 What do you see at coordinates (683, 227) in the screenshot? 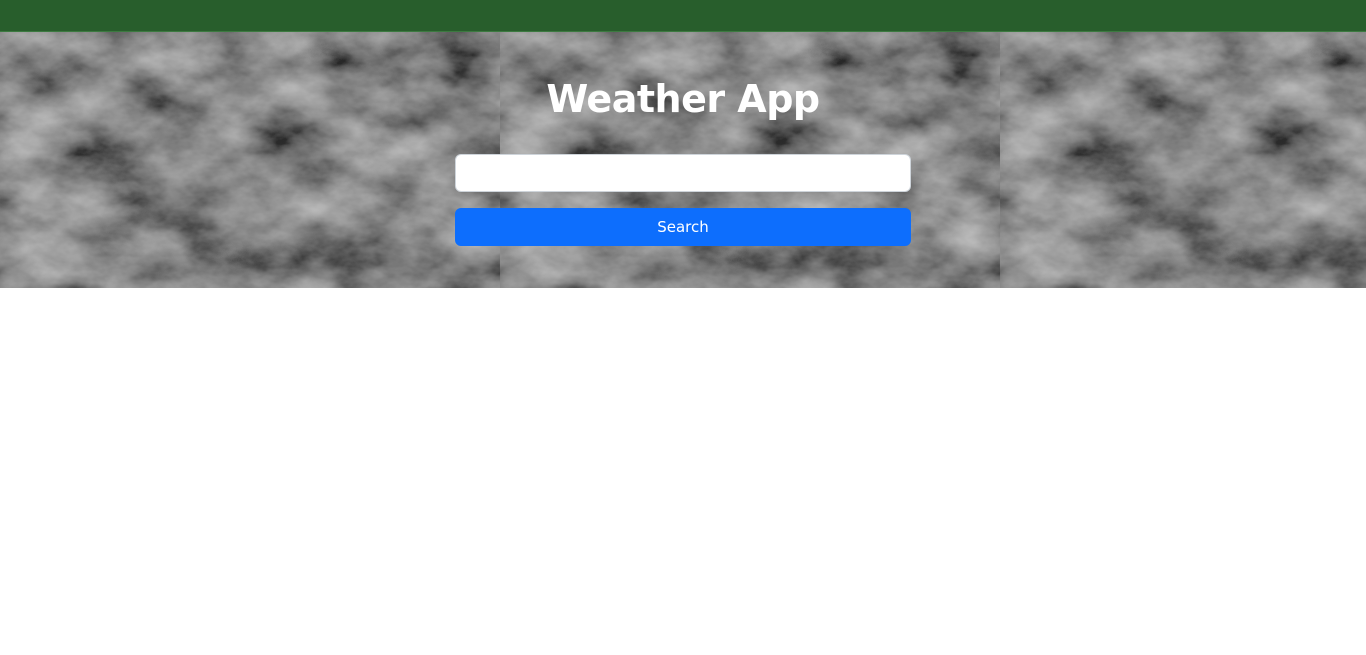
I see `search-button: Search` at bounding box center [683, 227].